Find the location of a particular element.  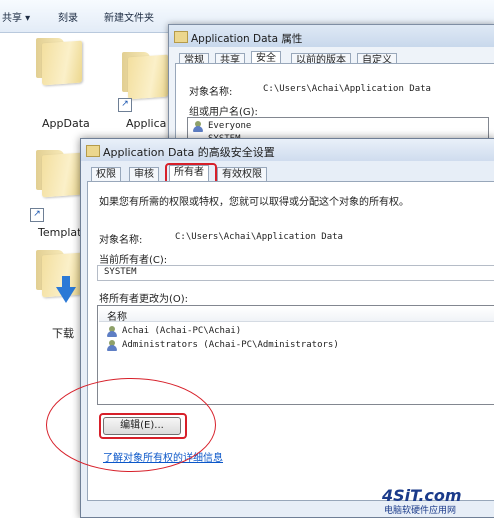

burn-button: 刻录 is located at coordinates (68, 16).